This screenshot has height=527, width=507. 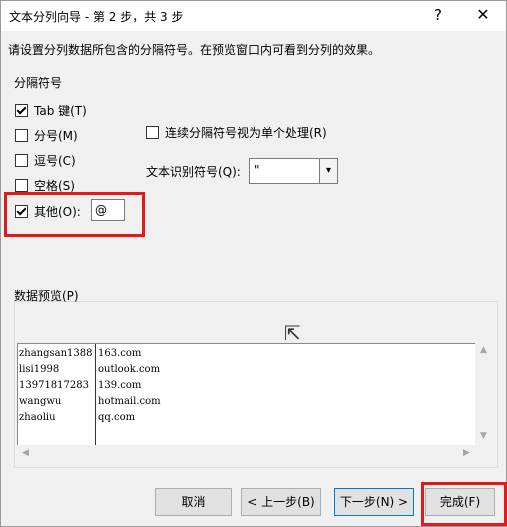 I want to click on next-button: 下一步(N) >, so click(x=374, y=502).